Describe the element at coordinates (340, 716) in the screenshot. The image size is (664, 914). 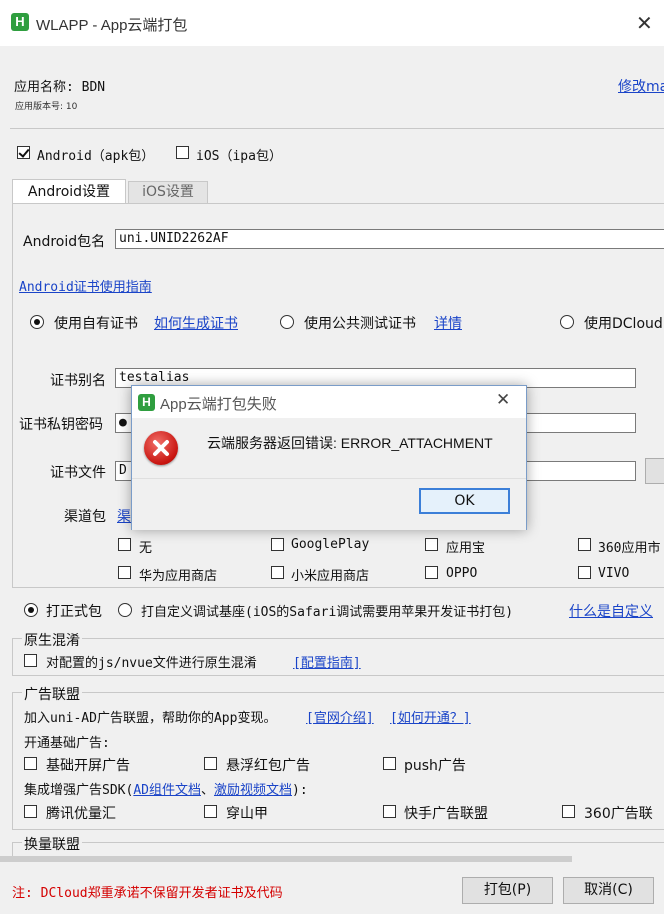
I see `ads-official-intro-link: [官网介绍]` at that location.